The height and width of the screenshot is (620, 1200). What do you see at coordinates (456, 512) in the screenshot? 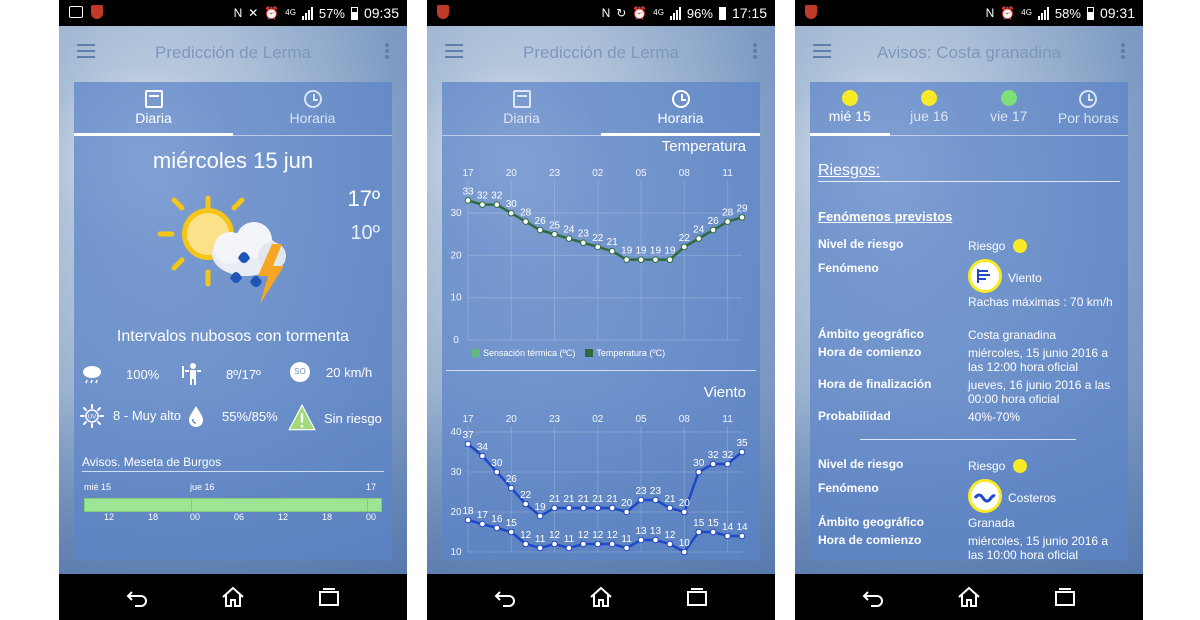
I see `y-tick-label: 20` at bounding box center [456, 512].